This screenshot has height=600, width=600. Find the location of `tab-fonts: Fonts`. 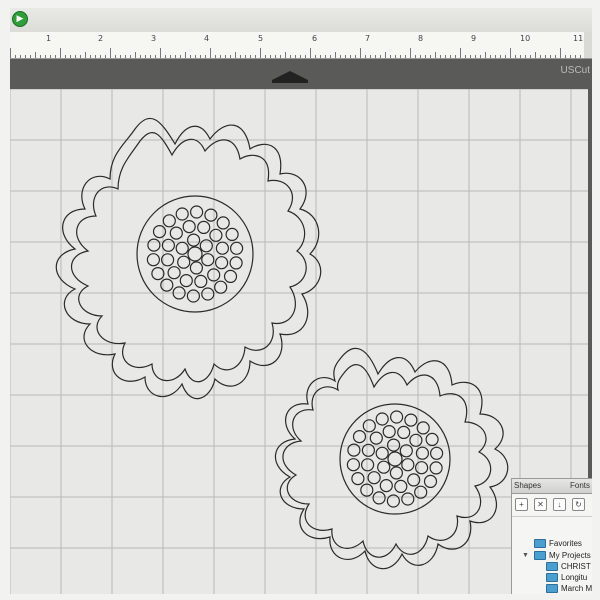

tab-fonts: Fonts is located at coordinates (580, 485).